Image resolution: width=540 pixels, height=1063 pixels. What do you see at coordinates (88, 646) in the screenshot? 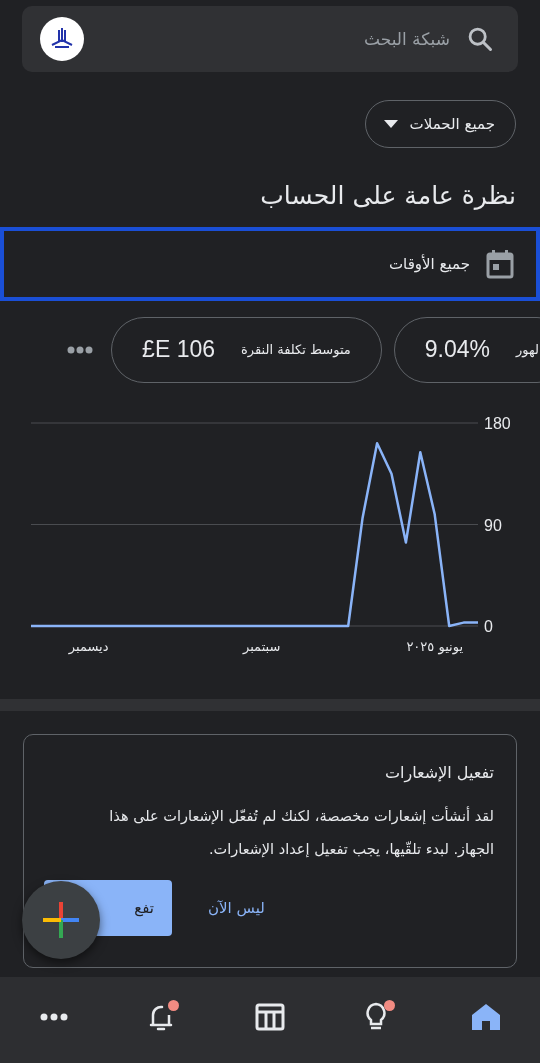
I see `x-axis-label: ديسمبر` at bounding box center [88, 646].